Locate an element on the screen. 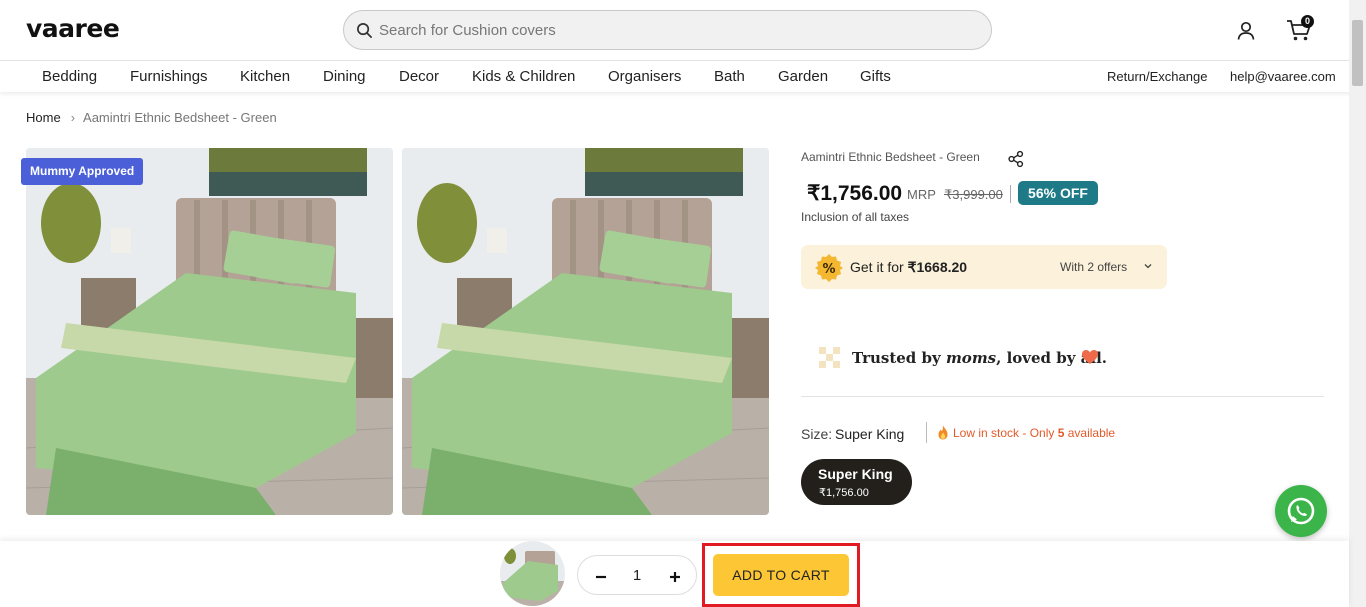 The image size is (1366, 607). nav-item-bedding: Bedding is located at coordinates (69, 76).